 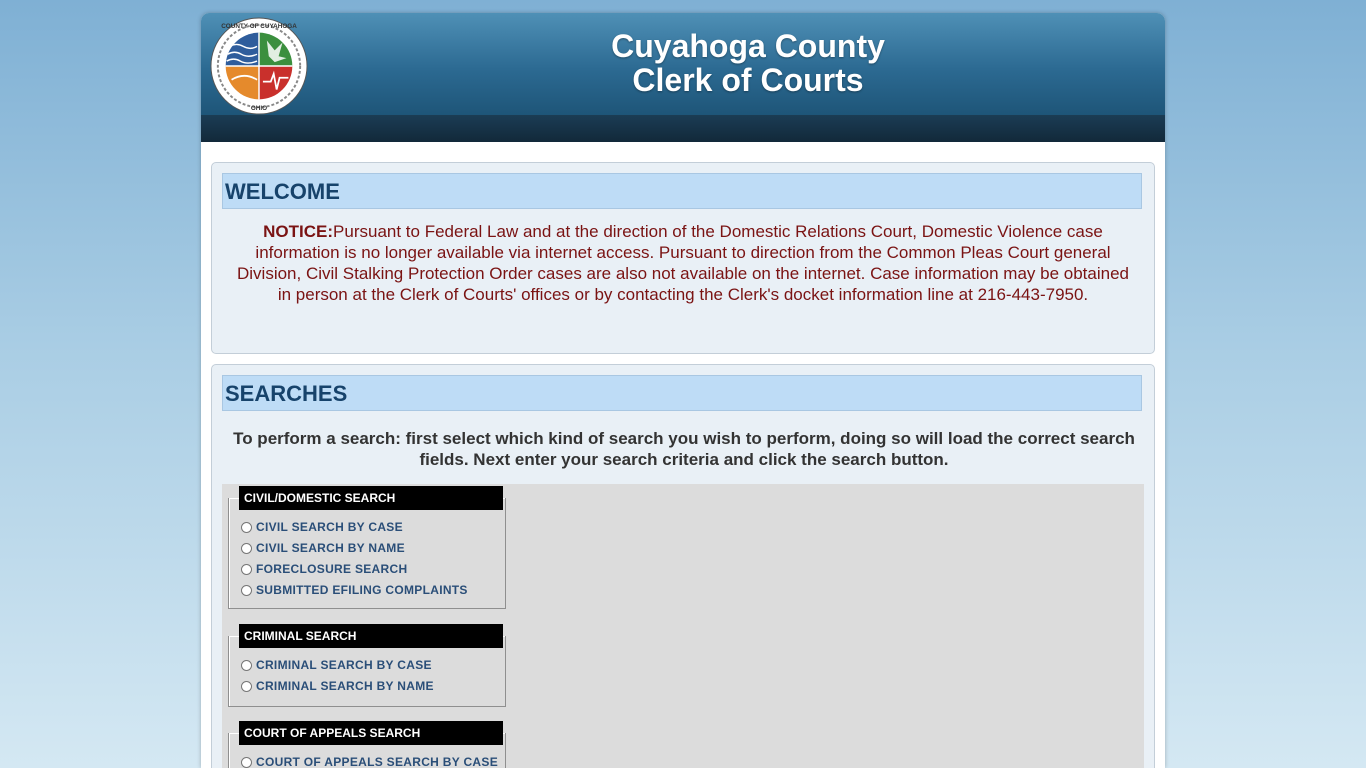 I want to click on radio-option-civil-search-by-name: CIVIL SEARCH BY NAME, so click(x=323, y=548).